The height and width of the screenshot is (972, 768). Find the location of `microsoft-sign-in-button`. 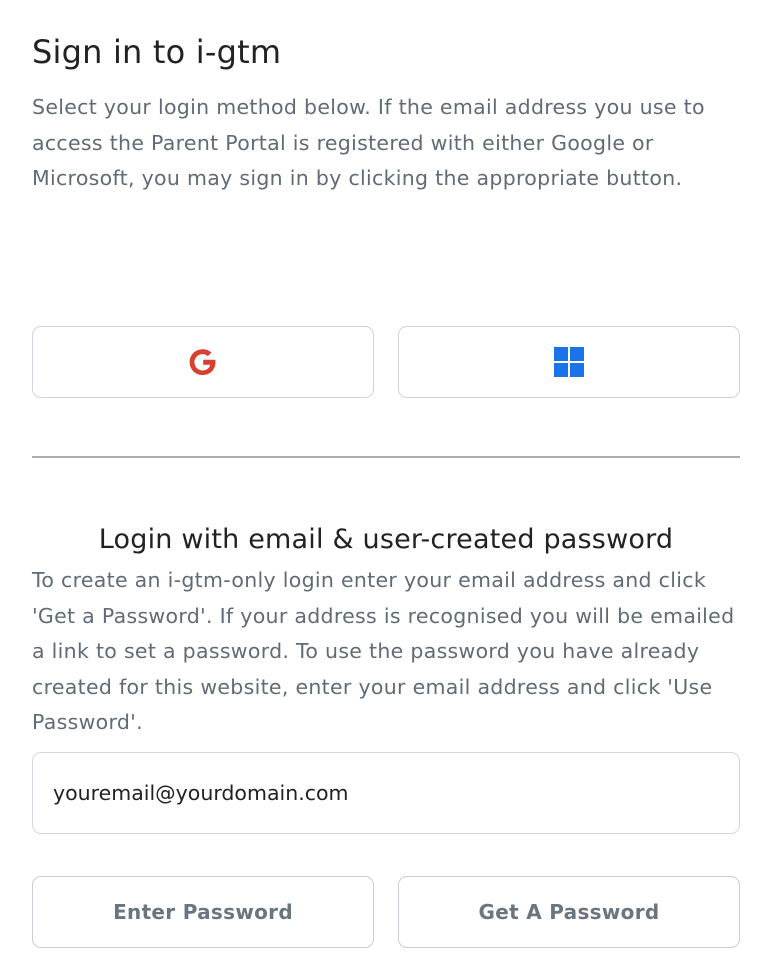

microsoft-sign-in-button is located at coordinates (569, 362).